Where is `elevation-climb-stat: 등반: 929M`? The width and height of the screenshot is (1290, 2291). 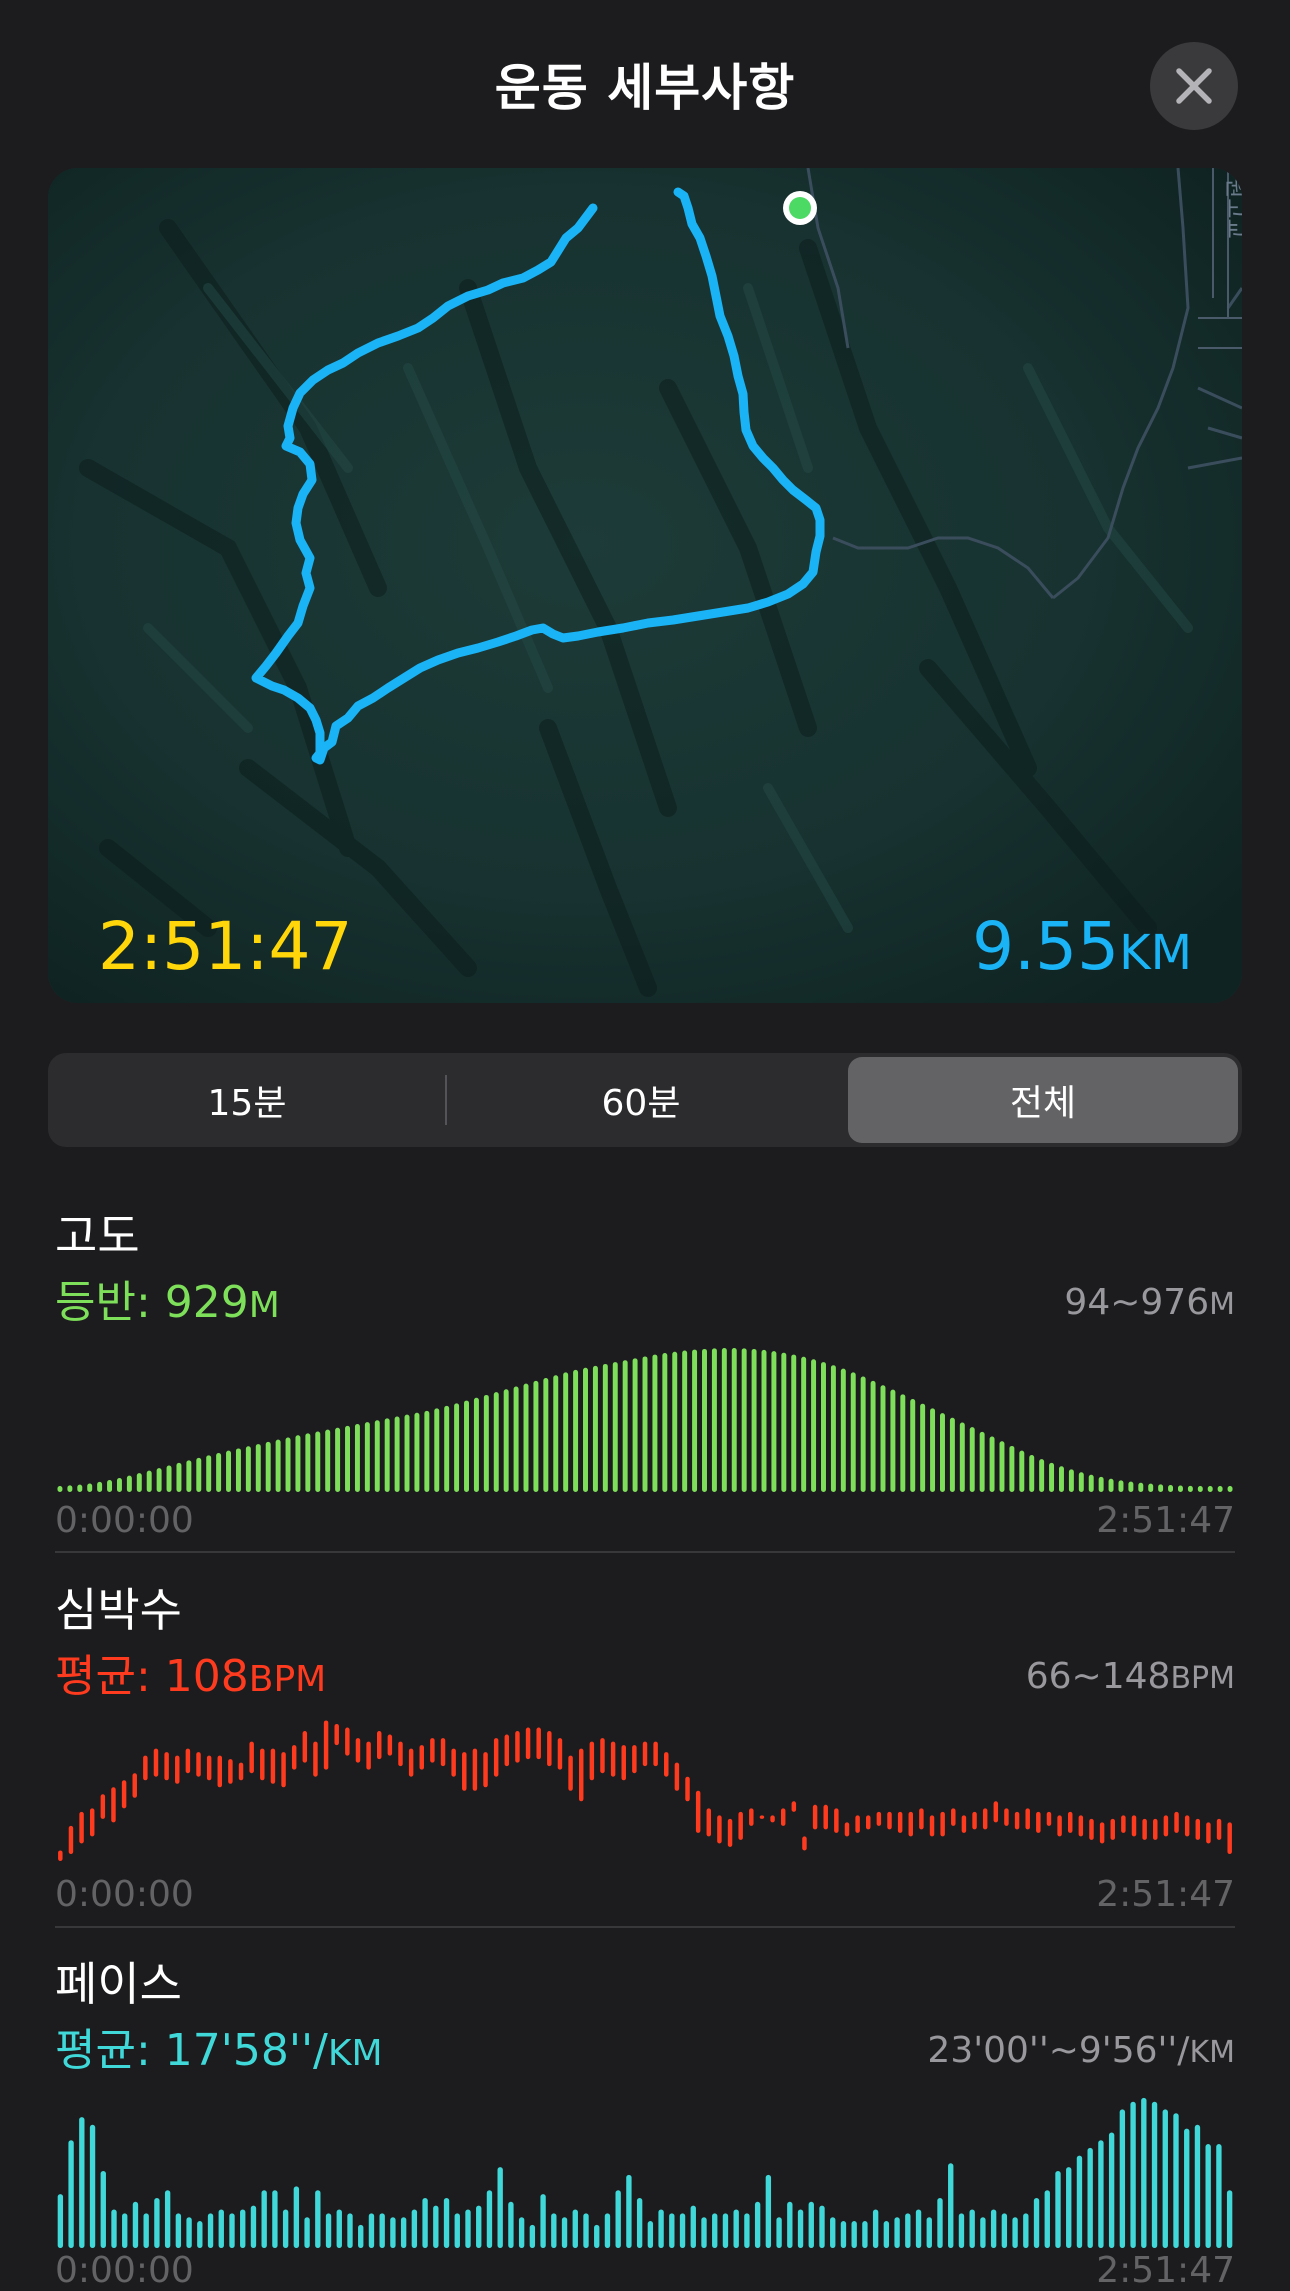
elevation-climb-stat: 등반: 929M is located at coordinates (167, 1302).